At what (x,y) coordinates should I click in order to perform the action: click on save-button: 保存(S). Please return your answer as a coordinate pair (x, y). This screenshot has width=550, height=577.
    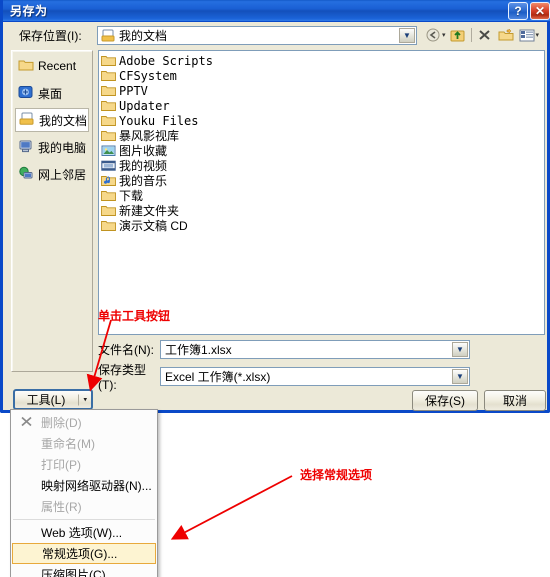
    Looking at the image, I should click on (445, 400).